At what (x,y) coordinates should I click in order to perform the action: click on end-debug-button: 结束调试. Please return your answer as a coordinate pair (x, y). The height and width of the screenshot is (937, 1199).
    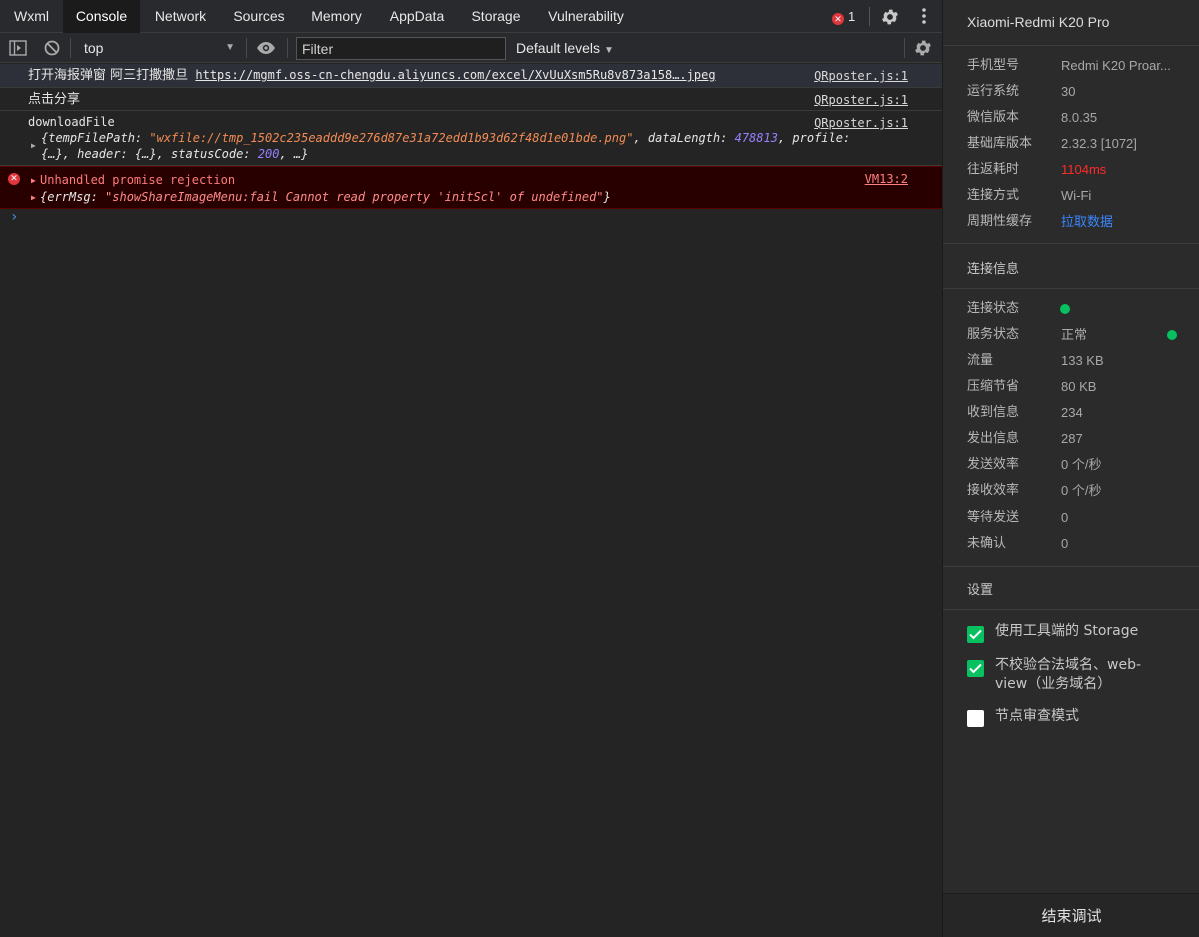
    Looking at the image, I should click on (1071, 915).